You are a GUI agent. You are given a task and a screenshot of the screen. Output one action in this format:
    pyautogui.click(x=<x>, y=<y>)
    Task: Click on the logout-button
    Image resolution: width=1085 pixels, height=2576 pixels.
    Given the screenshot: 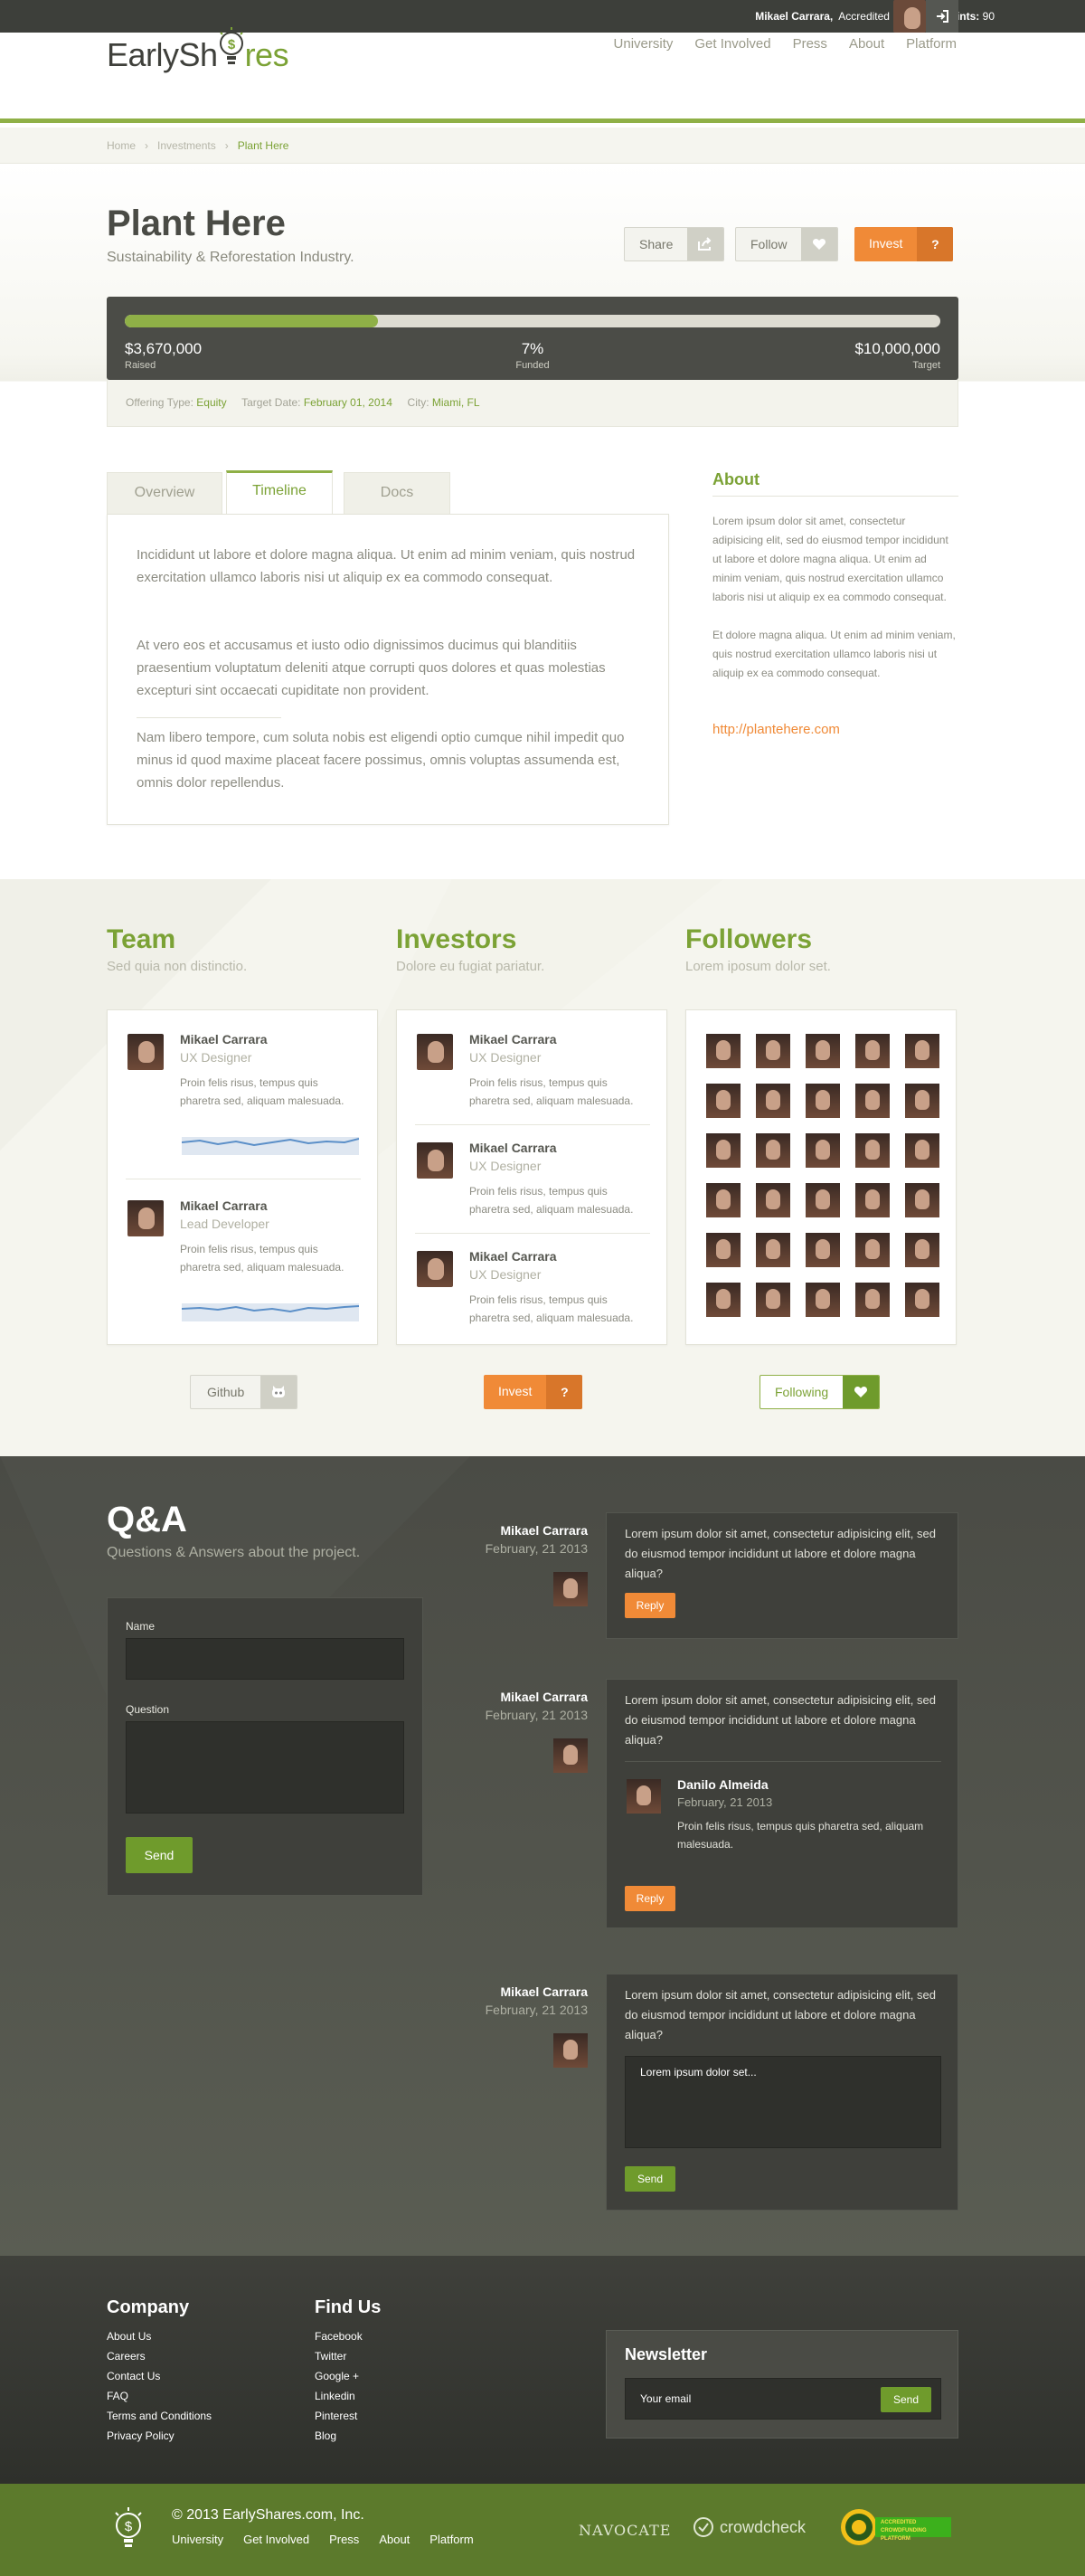 What is the action you would take?
    pyautogui.click(x=942, y=16)
    